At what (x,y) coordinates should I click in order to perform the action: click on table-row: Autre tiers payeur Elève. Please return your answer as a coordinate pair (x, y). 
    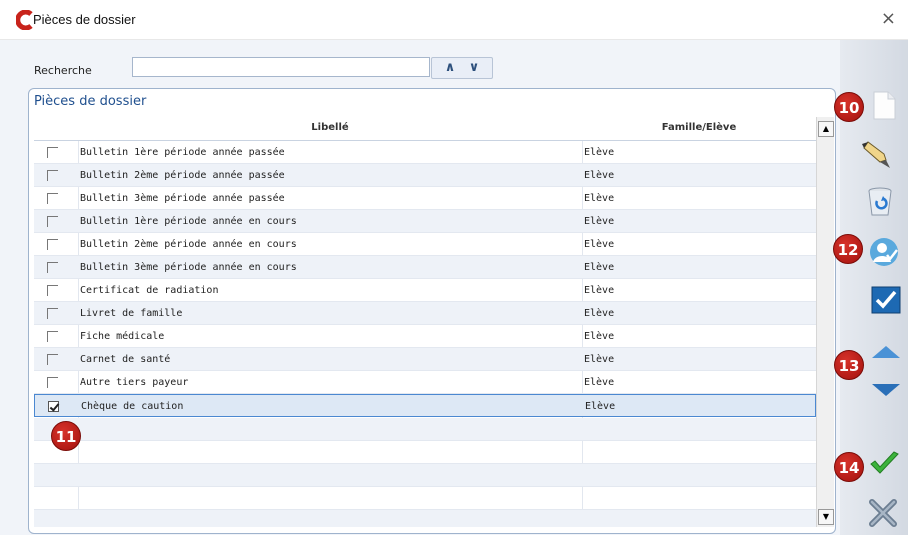
    Looking at the image, I should click on (425, 382).